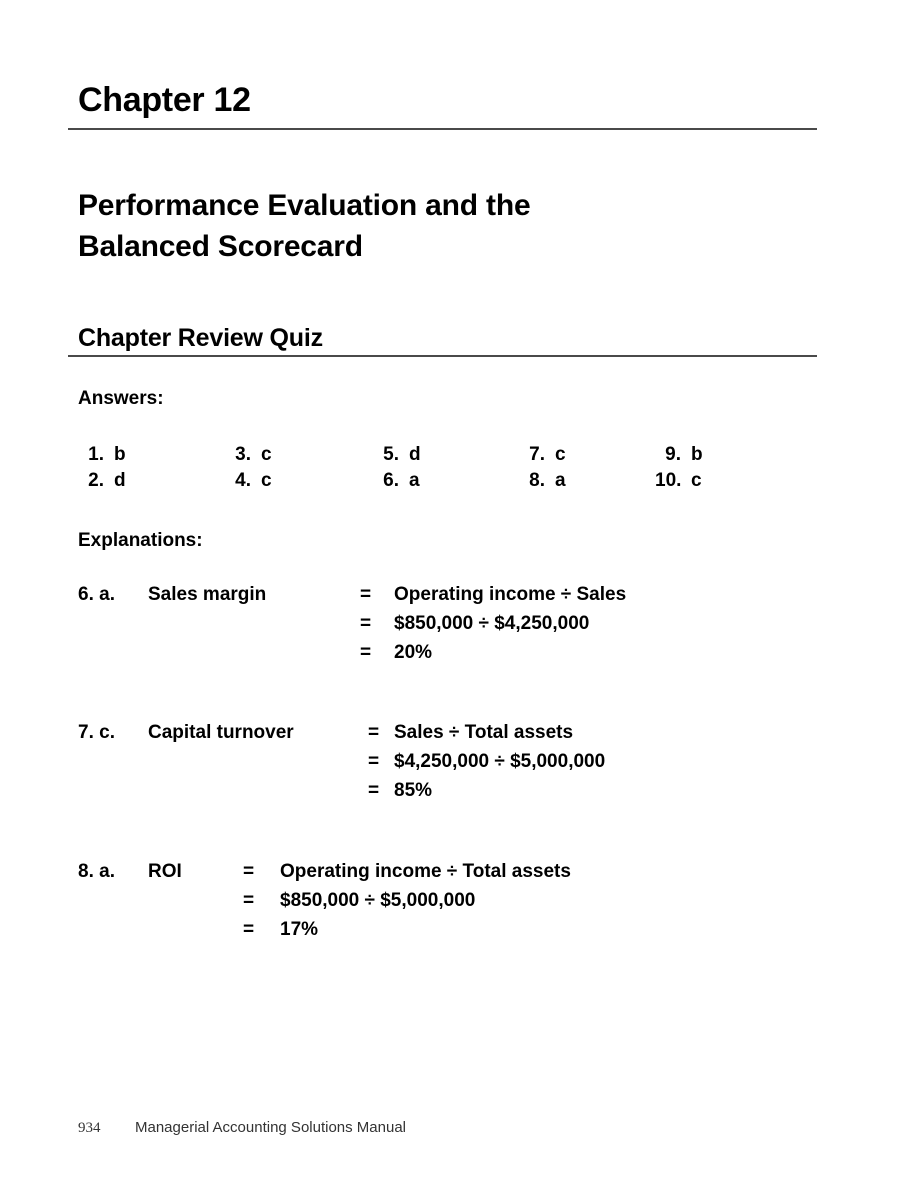 The width and height of the screenshot is (920, 1191). What do you see at coordinates (96, 480) in the screenshot?
I see `answer-number: 2.` at bounding box center [96, 480].